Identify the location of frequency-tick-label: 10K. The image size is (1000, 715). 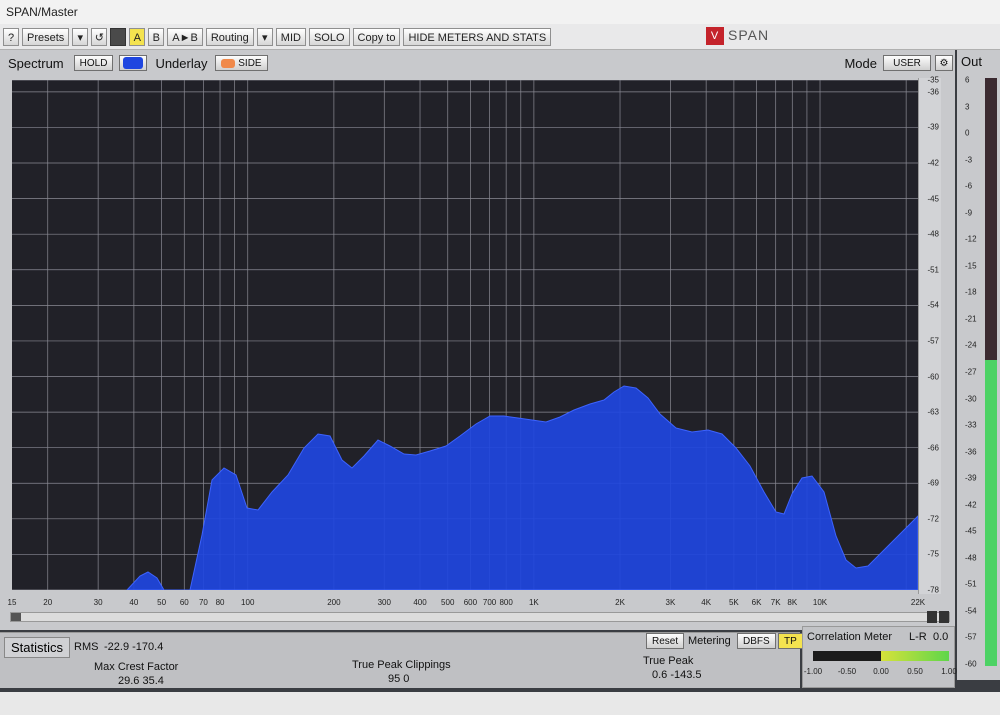
(820, 602).